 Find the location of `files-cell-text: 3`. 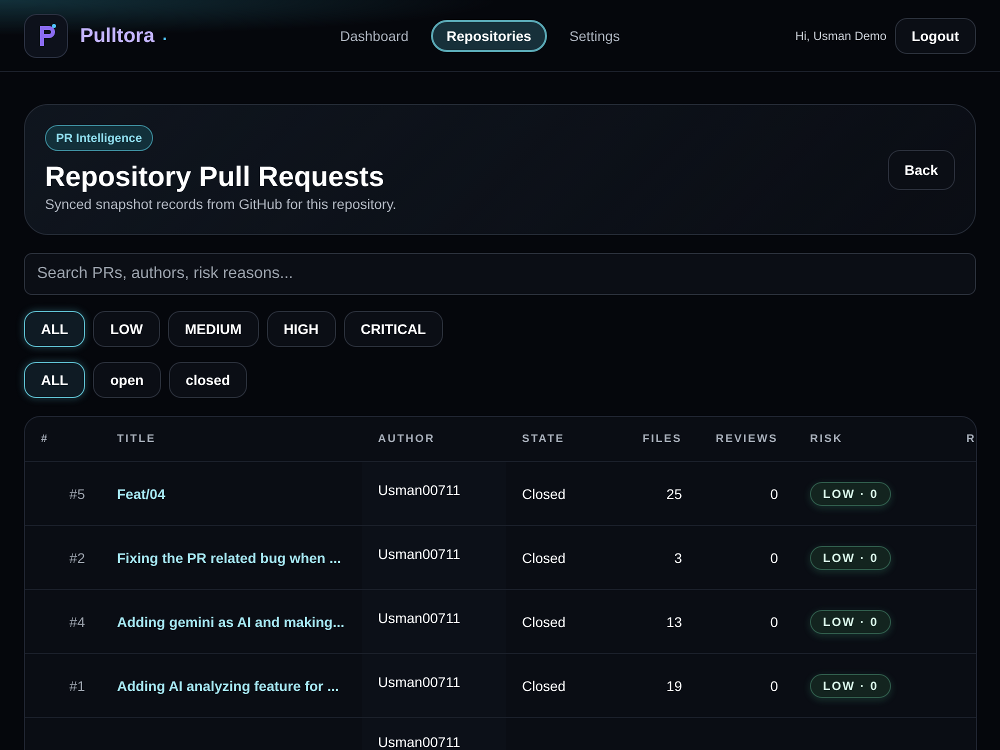

files-cell-text: 3 is located at coordinates (678, 558).